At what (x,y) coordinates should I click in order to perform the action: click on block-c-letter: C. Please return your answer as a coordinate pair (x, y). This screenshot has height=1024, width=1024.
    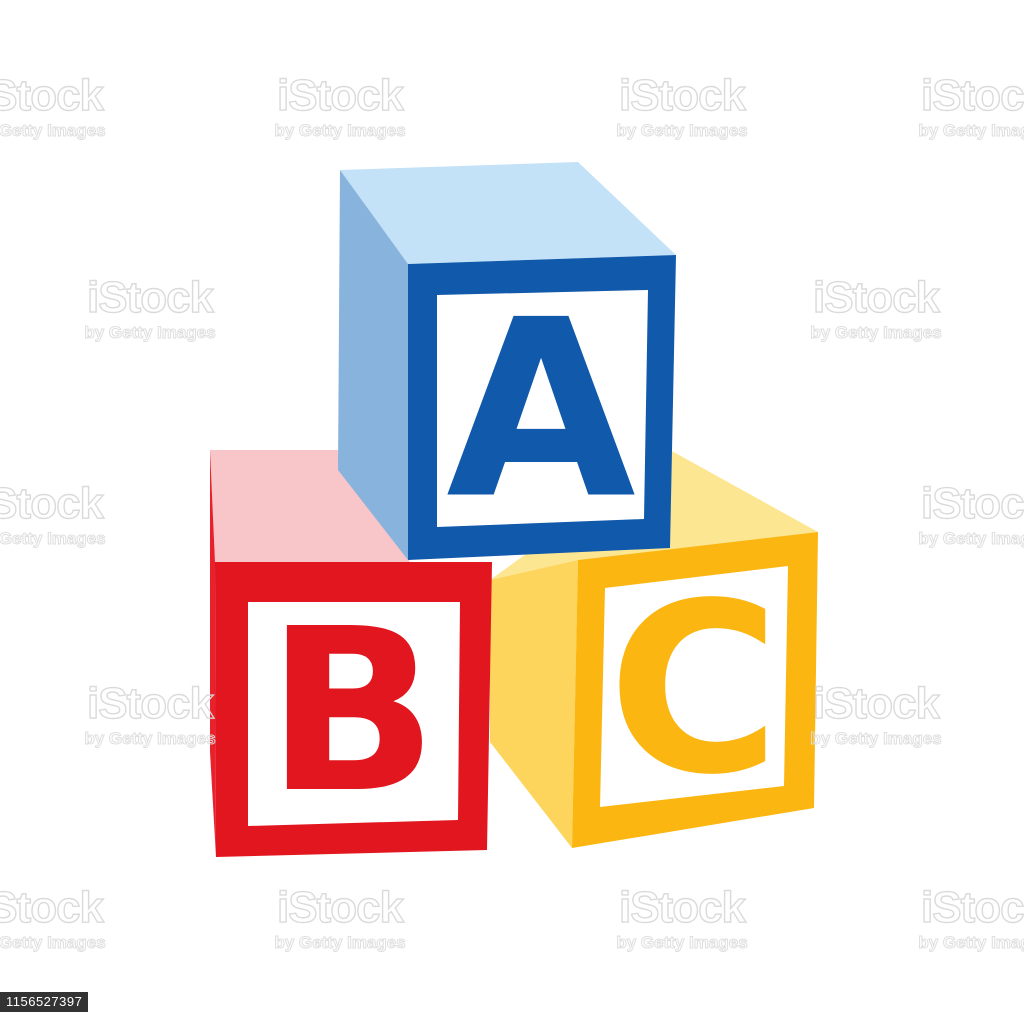
    Looking at the image, I should click on (694, 690).